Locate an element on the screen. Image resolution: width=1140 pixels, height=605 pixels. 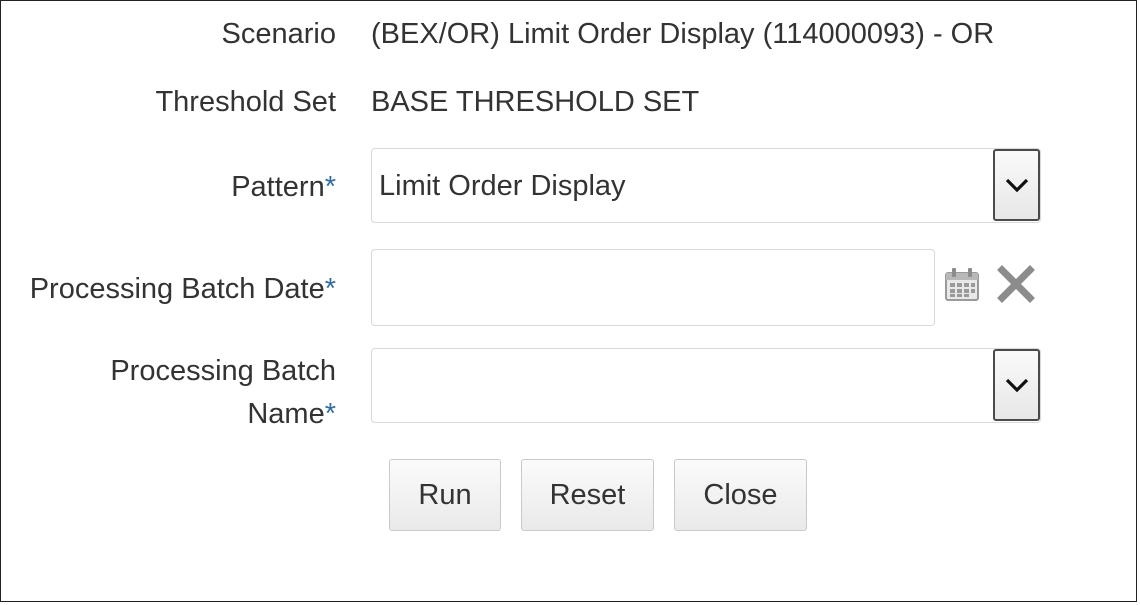
processing-batch-name-dropdown-button is located at coordinates (1016, 385).